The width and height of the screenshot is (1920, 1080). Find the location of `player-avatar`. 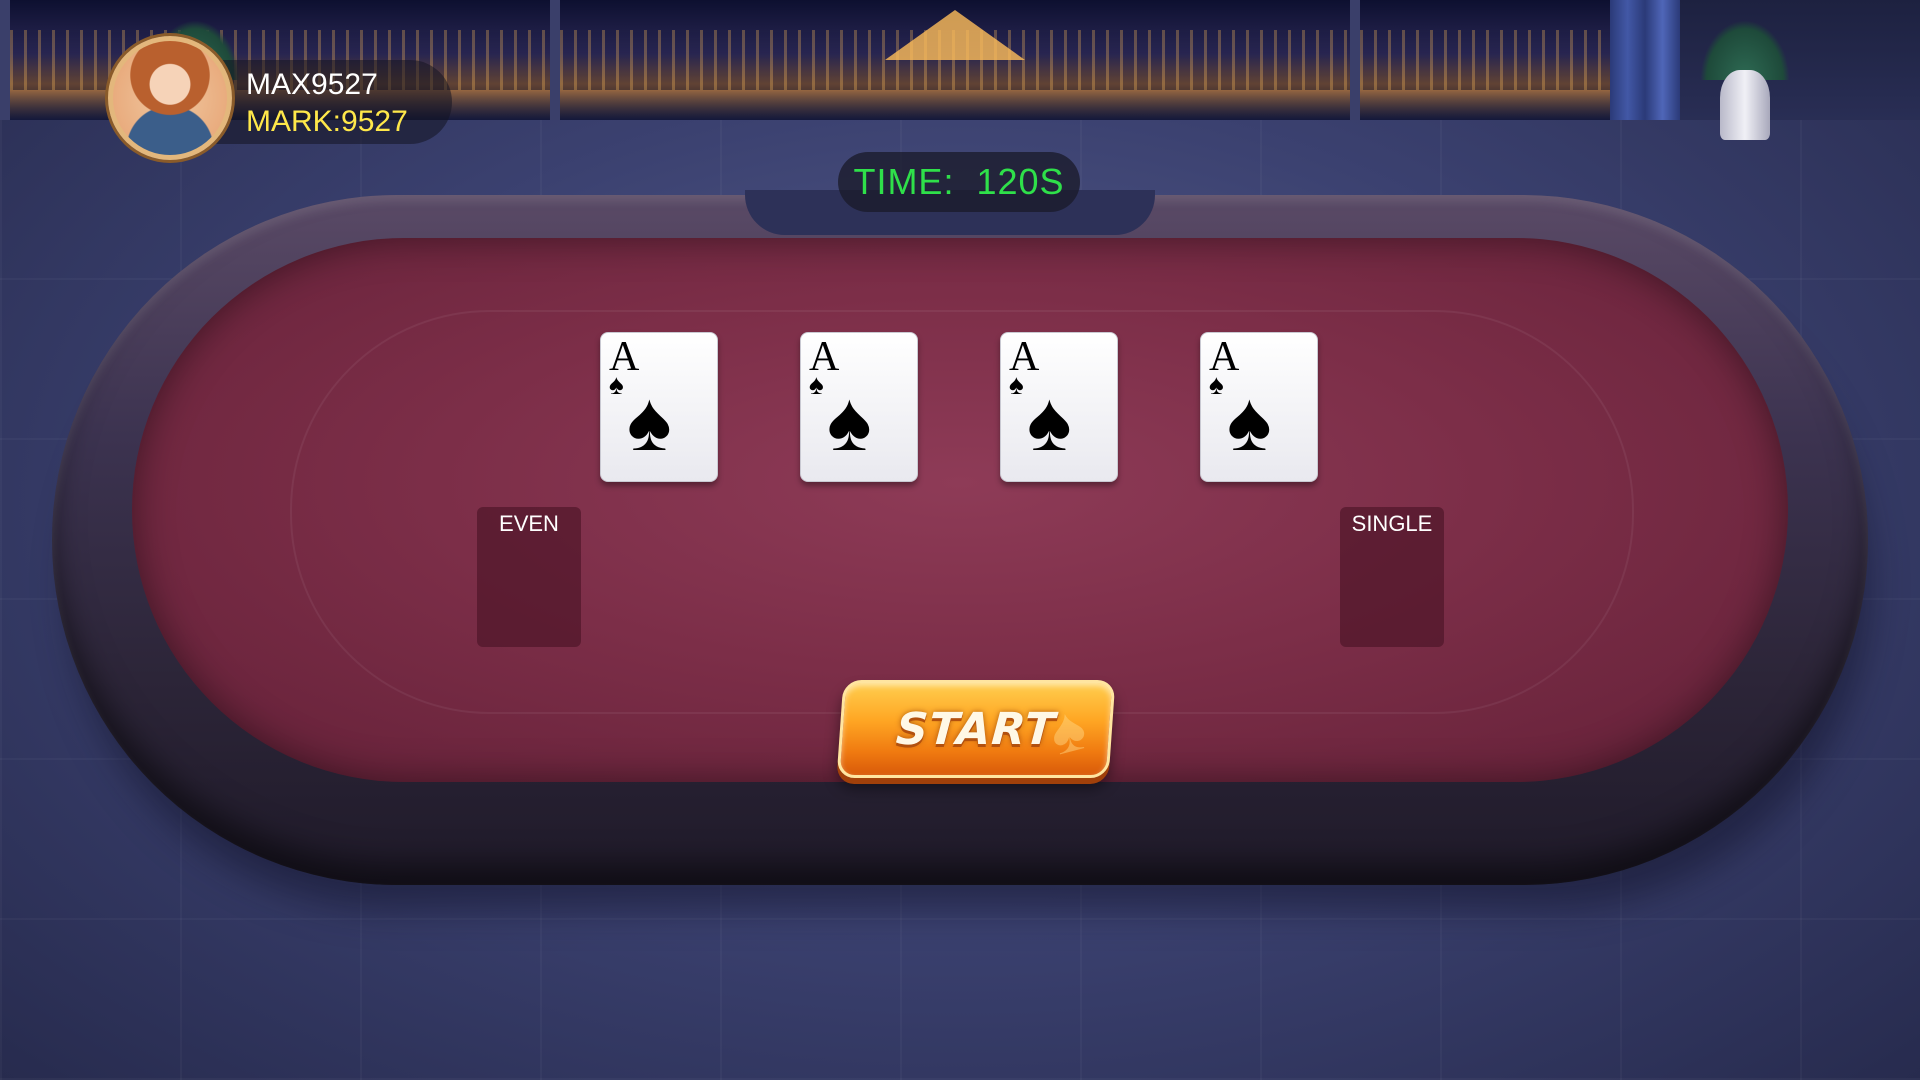

player-avatar is located at coordinates (170, 98).